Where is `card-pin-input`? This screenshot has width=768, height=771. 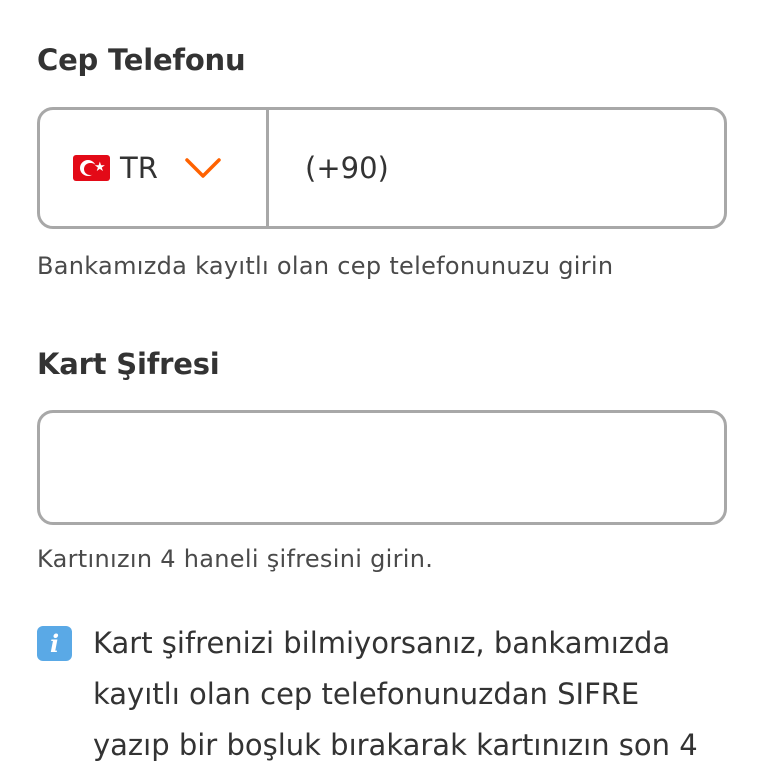 card-pin-input is located at coordinates (382, 467).